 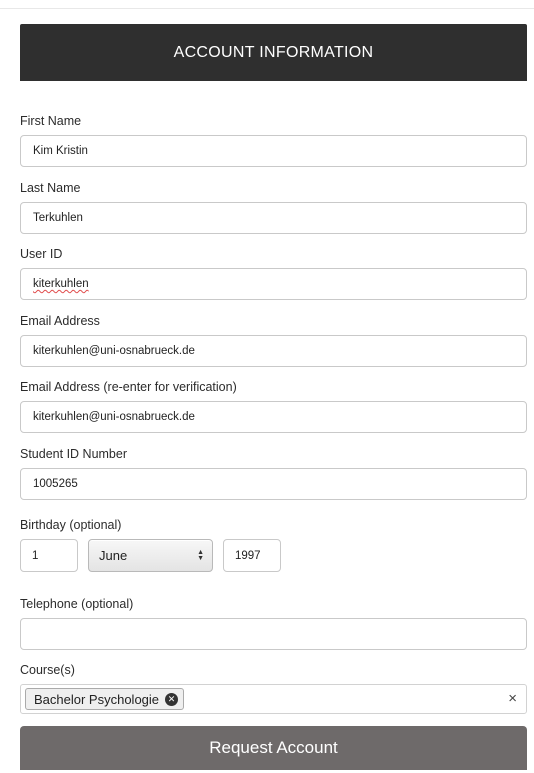 What do you see at coordinates (512, 699) in the screenshot?
I see `clear-selection-icon: ×` at bounding box center [512, 699].